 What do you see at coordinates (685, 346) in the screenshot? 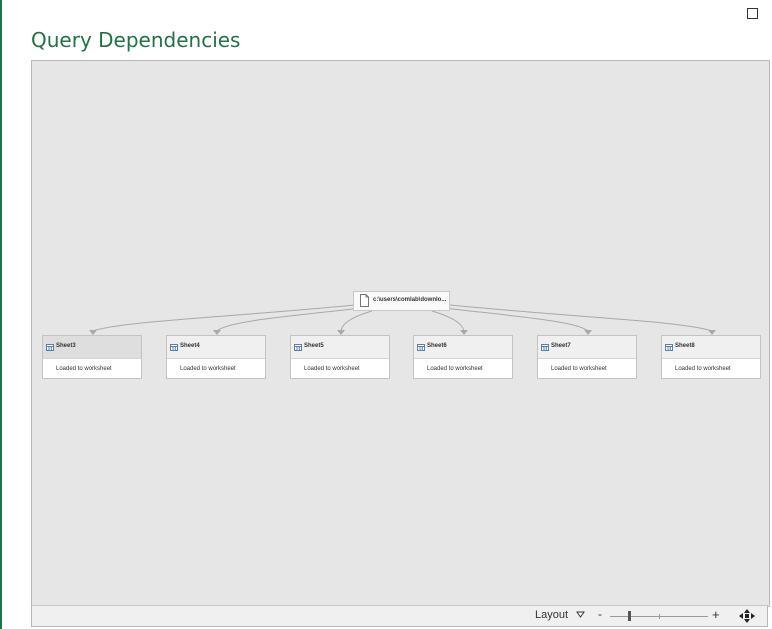
I see `query-node-name: Sheet8` at bounding box center [685, 346].